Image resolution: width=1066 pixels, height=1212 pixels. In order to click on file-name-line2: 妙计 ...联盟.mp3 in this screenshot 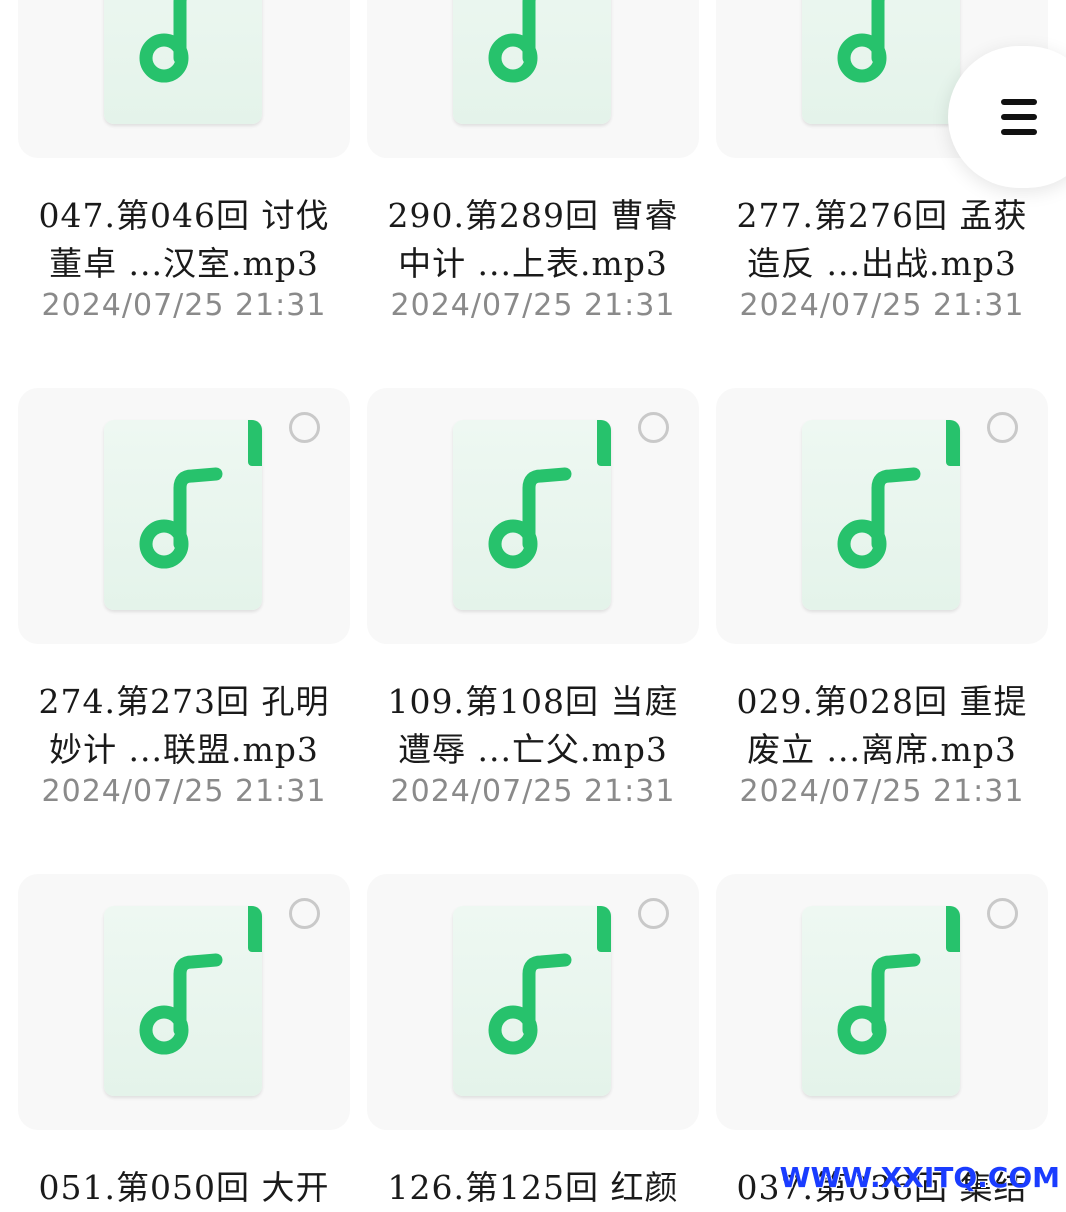, I will do `click(184, 749)`.